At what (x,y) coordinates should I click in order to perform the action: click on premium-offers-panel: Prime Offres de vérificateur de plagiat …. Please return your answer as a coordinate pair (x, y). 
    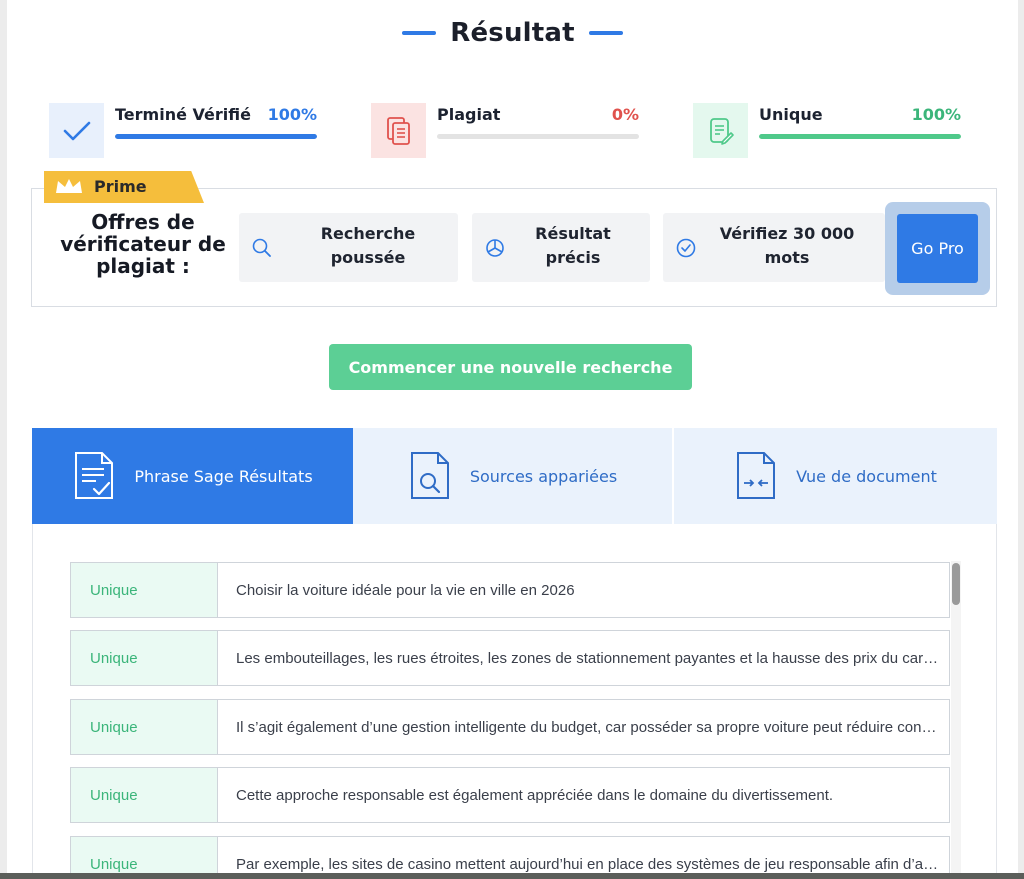
    Looking at the image, I should click on (514, 239).